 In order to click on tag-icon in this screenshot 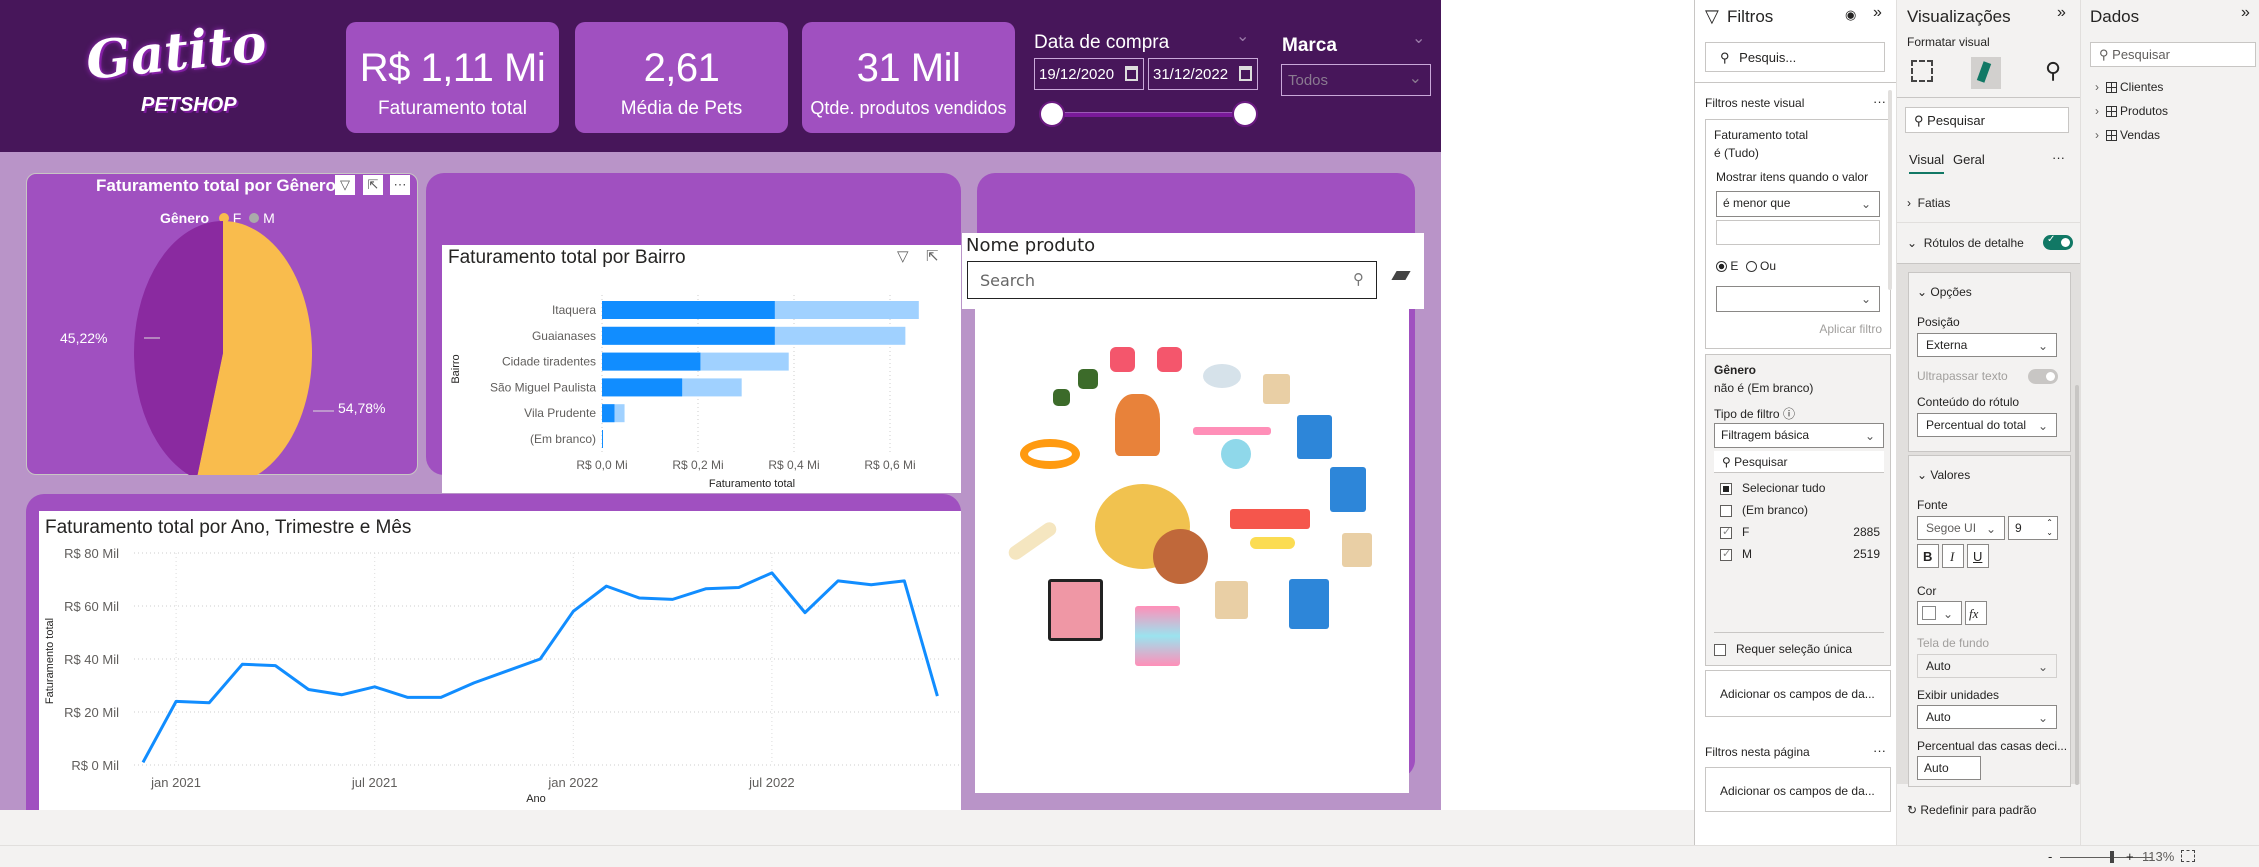, I will do `click(1236, 454)`.